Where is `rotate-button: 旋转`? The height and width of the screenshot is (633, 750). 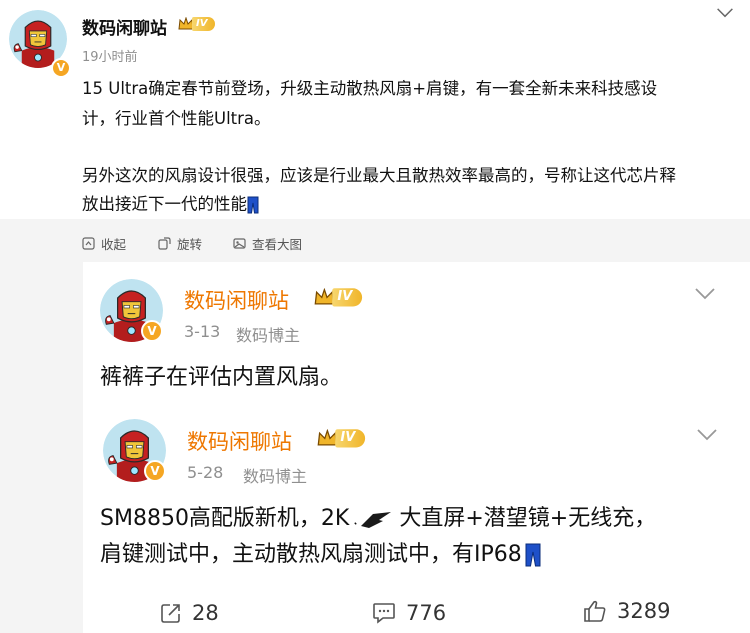 rotate-button: 旋转 is located at coordinates (180, 243).